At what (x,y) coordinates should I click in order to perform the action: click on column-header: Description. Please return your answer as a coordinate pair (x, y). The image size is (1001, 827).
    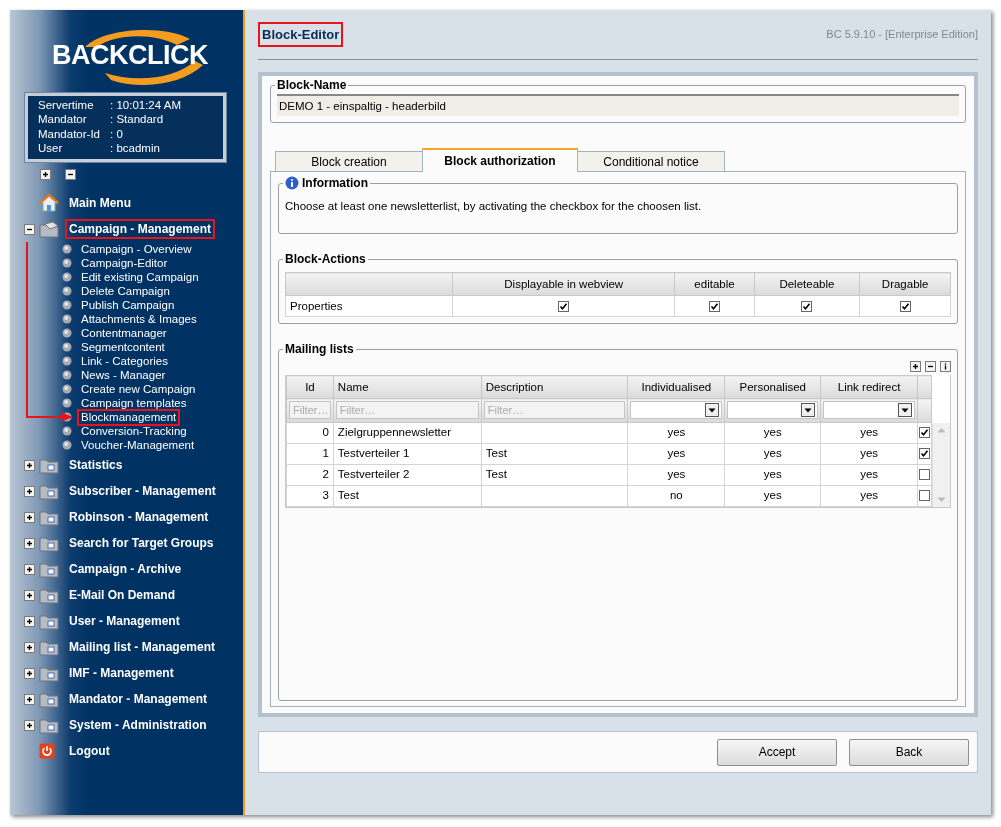
    Looking at the image, I should click on (554, 387).